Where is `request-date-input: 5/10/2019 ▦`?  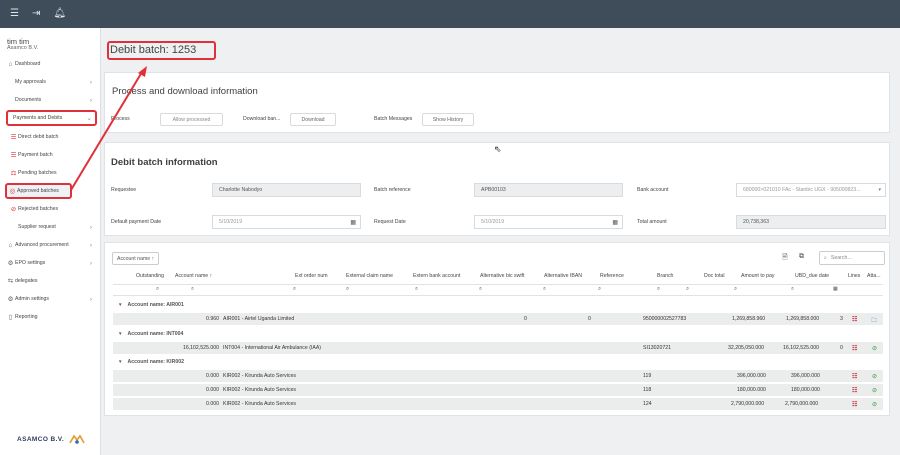
request-date-input: 5/10/2019 ▦ is located at coordinates (548, 222).